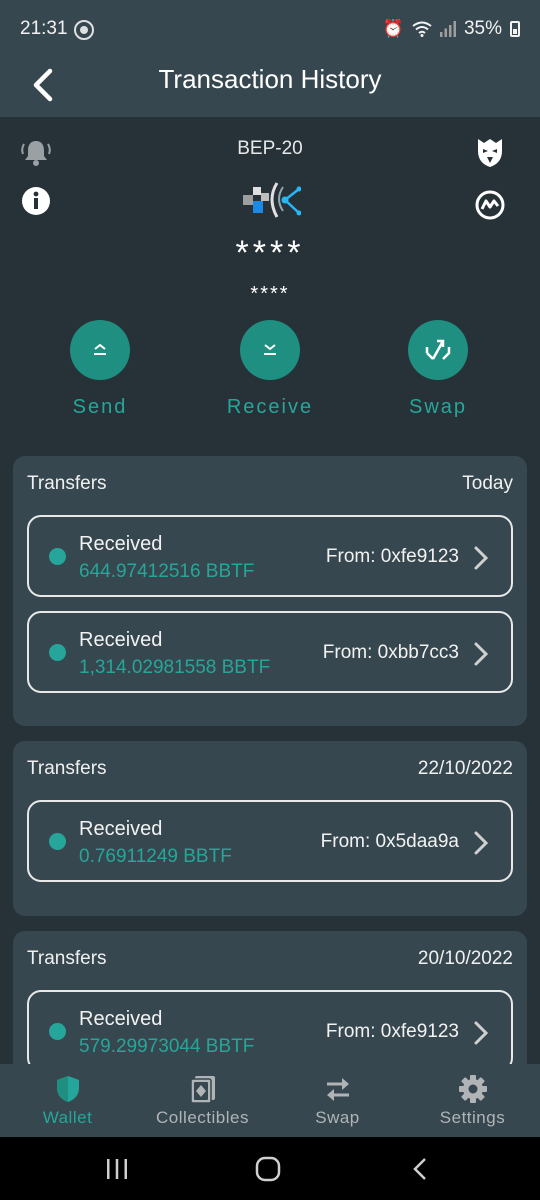 The image size is (540, 1200). I want to click on group-header: Transfers Today, so click(270, 484).